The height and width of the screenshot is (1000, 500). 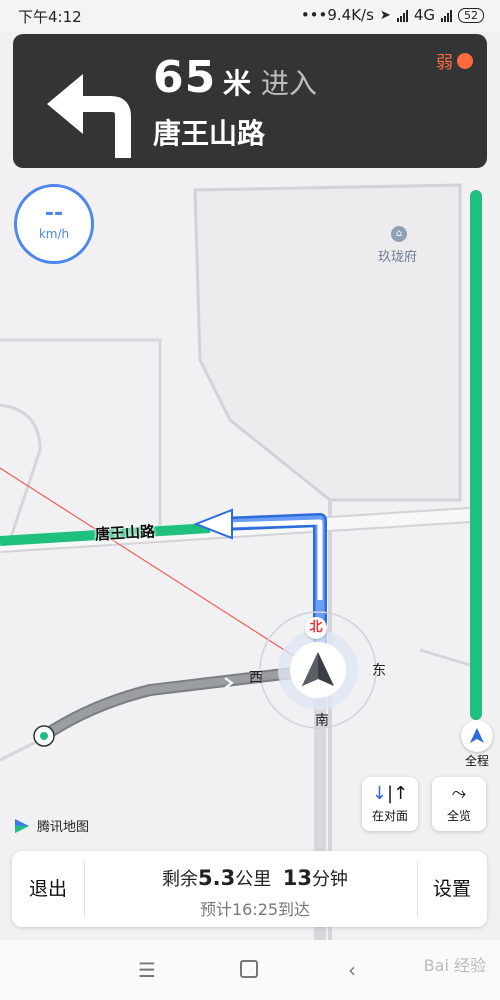 I want to click on trip-info-panel: 退出 剩余5.3公里 13分钟 预计16:25到达 设置, so click(x=249, y=889).